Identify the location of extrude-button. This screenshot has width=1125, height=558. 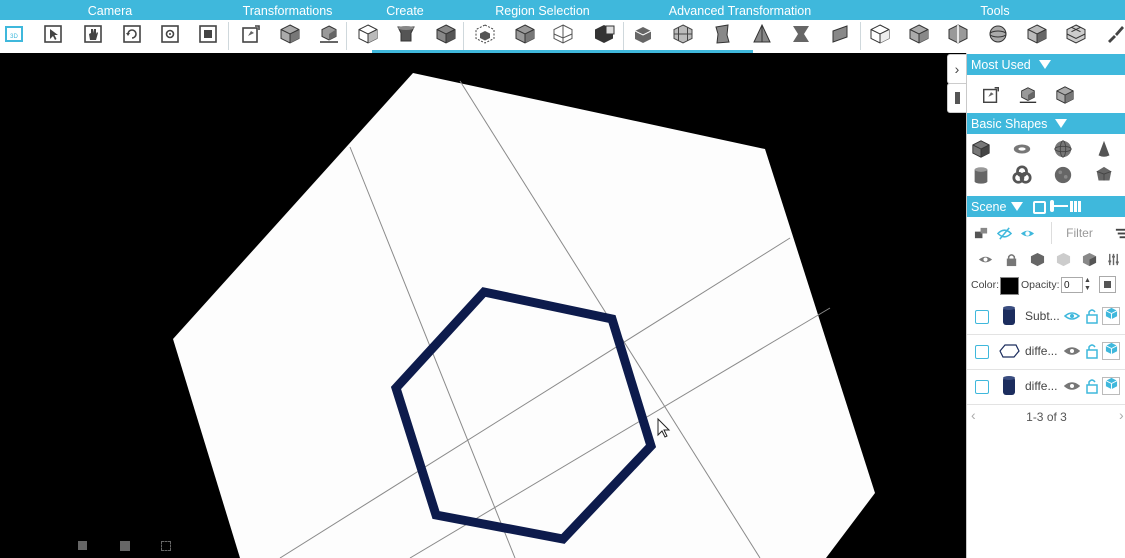
(406, 36).